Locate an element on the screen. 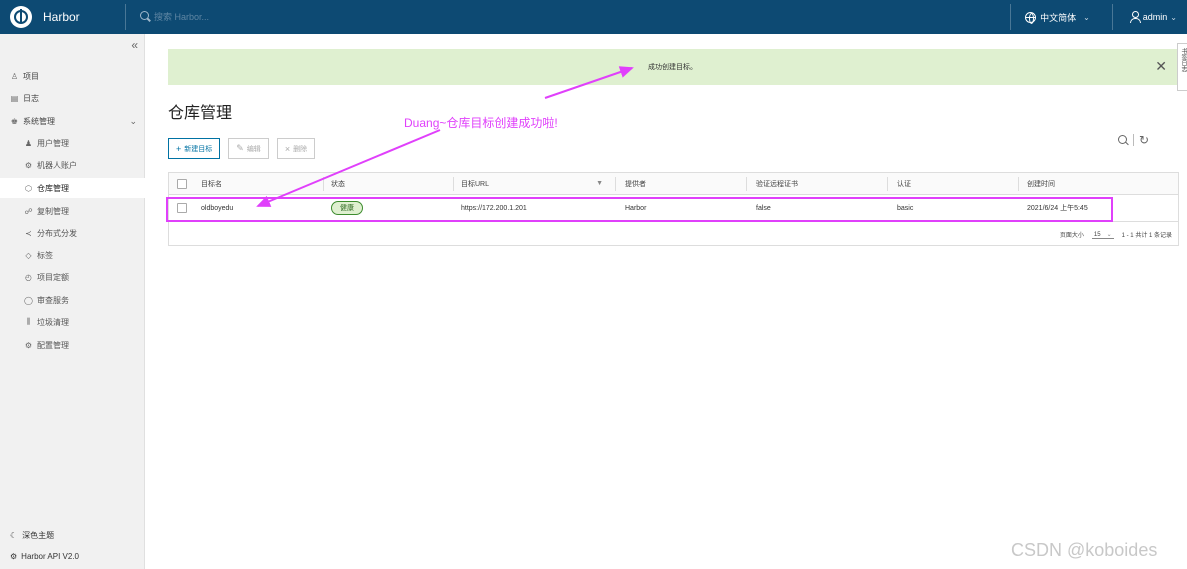 This screenshot has height=569, width=1187. arrow-to-row is located at coordinates (348, 168).